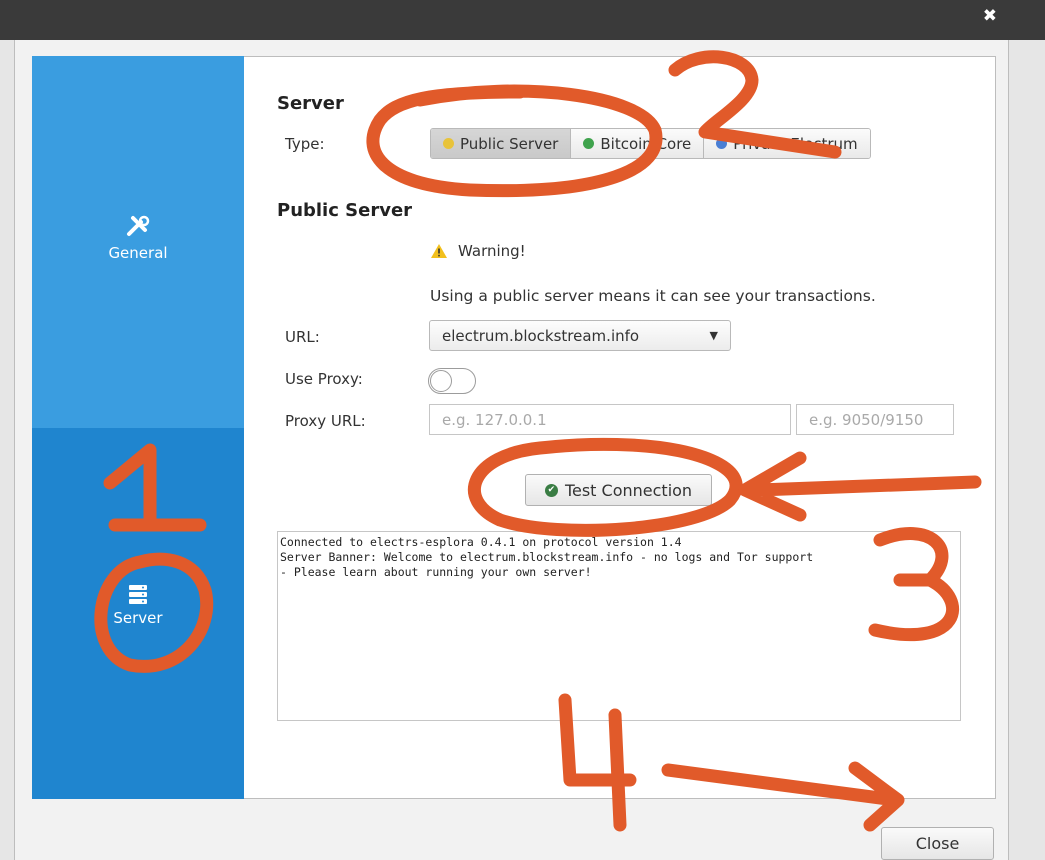 Image resolution: width=1045 pixels, height=860 pixels. Describe the element at coordinates (589, 143) in the screenshot. I see `bitcoin-core-icon` at that location.